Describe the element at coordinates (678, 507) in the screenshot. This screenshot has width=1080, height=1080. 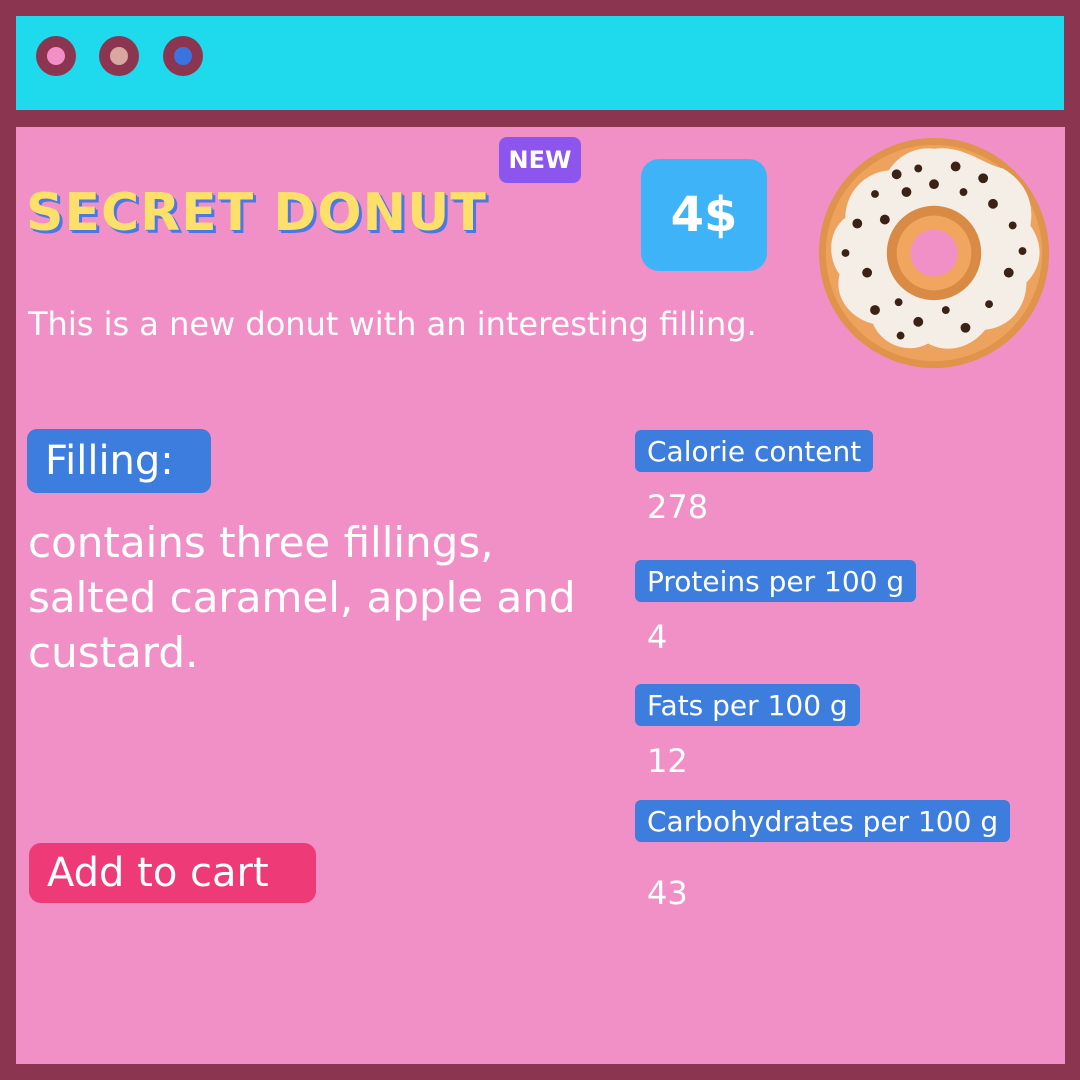
I see `calorie-value: 278` at that location.